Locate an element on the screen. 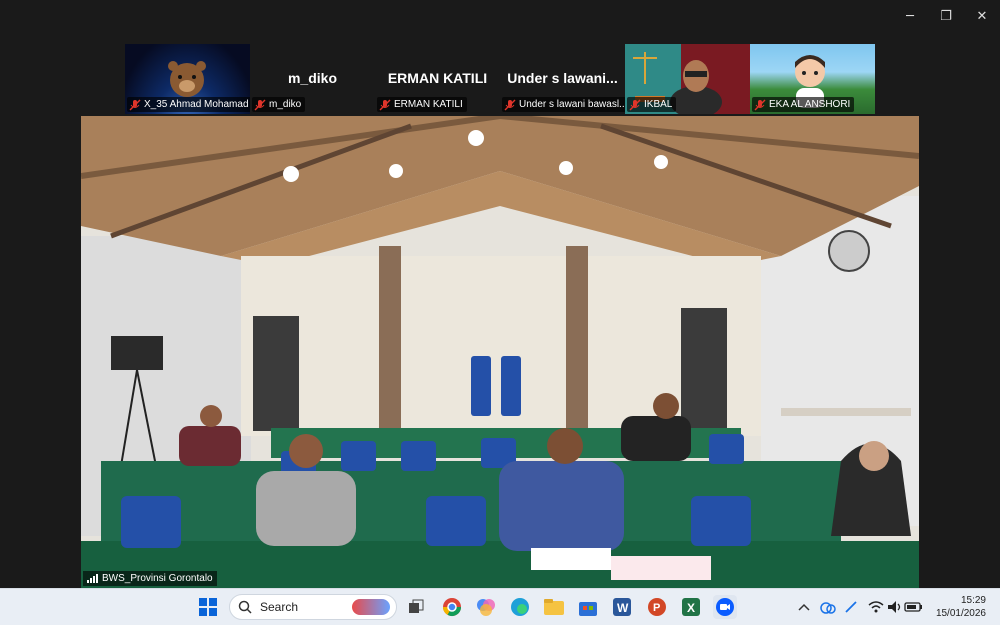 This screenshot has width=1000, height=625. participant-tile: m_diko m_diko is located at coordinates (312, 79).